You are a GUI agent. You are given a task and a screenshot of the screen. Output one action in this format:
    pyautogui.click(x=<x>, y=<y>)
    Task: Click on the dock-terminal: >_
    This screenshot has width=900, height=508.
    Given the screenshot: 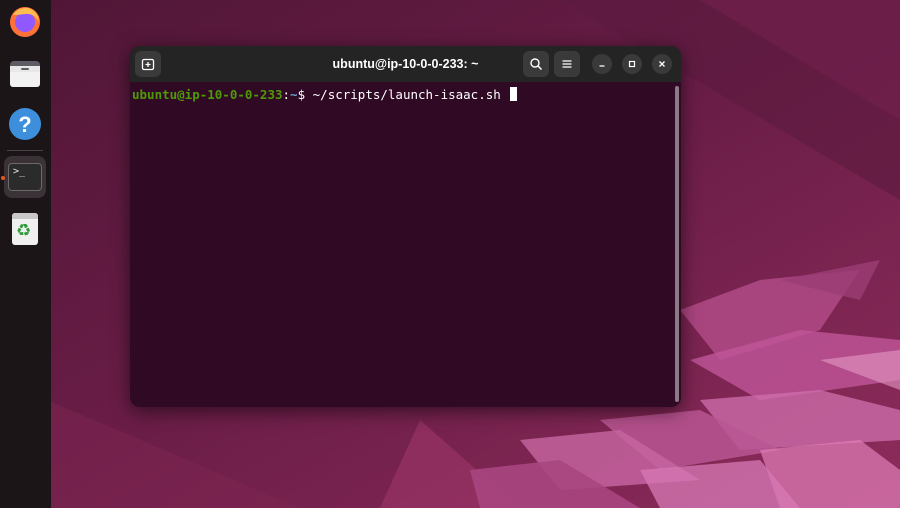 What is the action you would take?
    pyautogui.click(x=25, y=177)
    